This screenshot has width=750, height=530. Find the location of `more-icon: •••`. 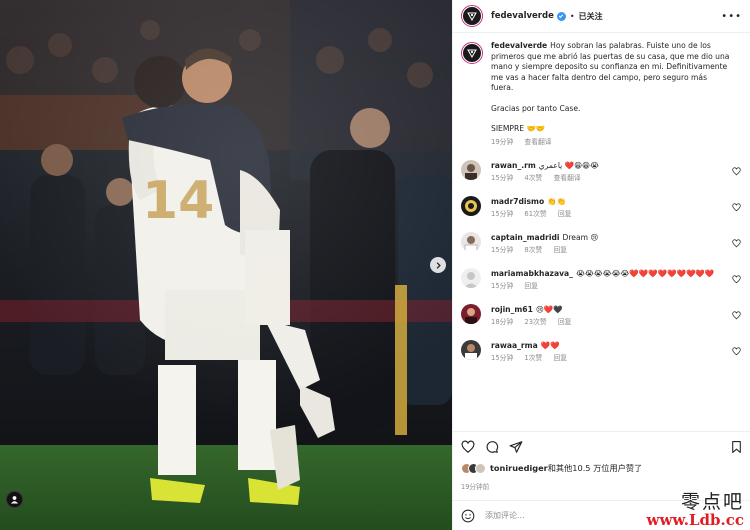

more-icon: ••• is located at coordinates (731, 16).